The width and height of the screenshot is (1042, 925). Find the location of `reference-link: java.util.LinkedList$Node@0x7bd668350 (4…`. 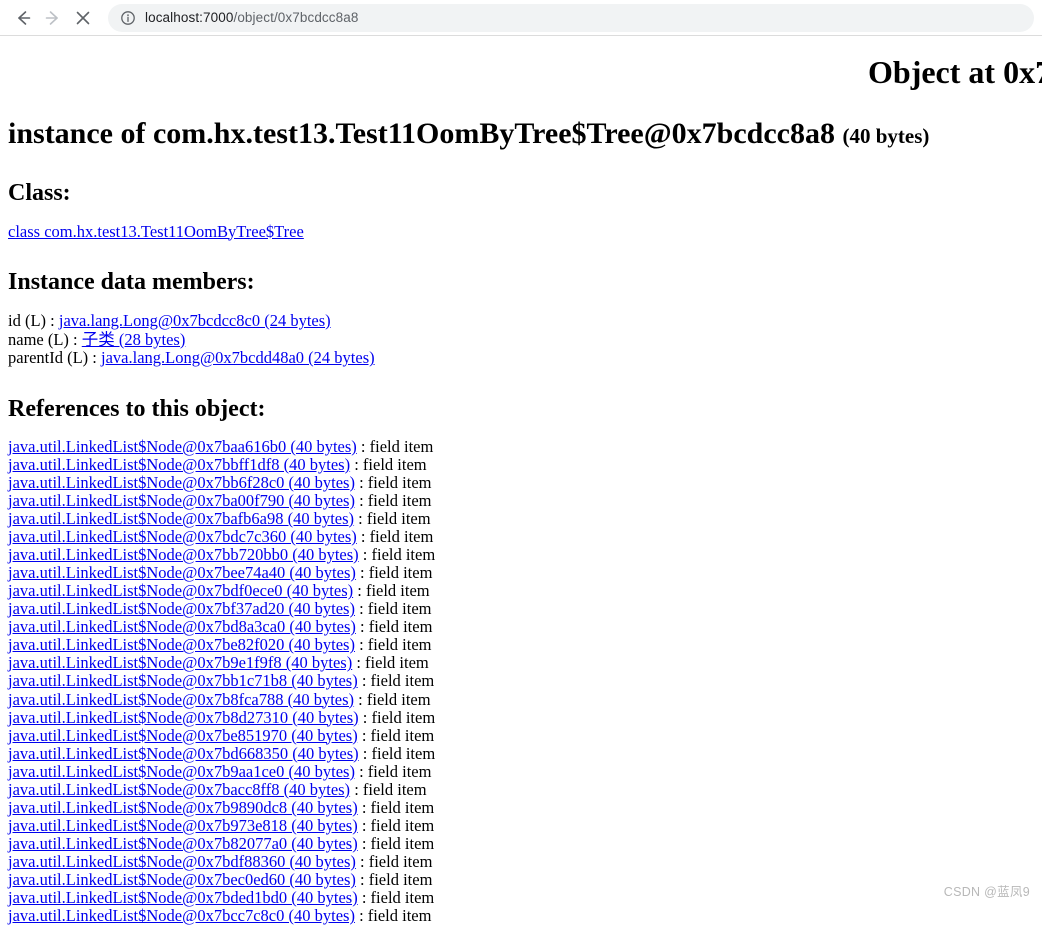

reference-link: java.util.LinkedList$Node@0x7bd668350 (4… is located at coordinates (183, 753).